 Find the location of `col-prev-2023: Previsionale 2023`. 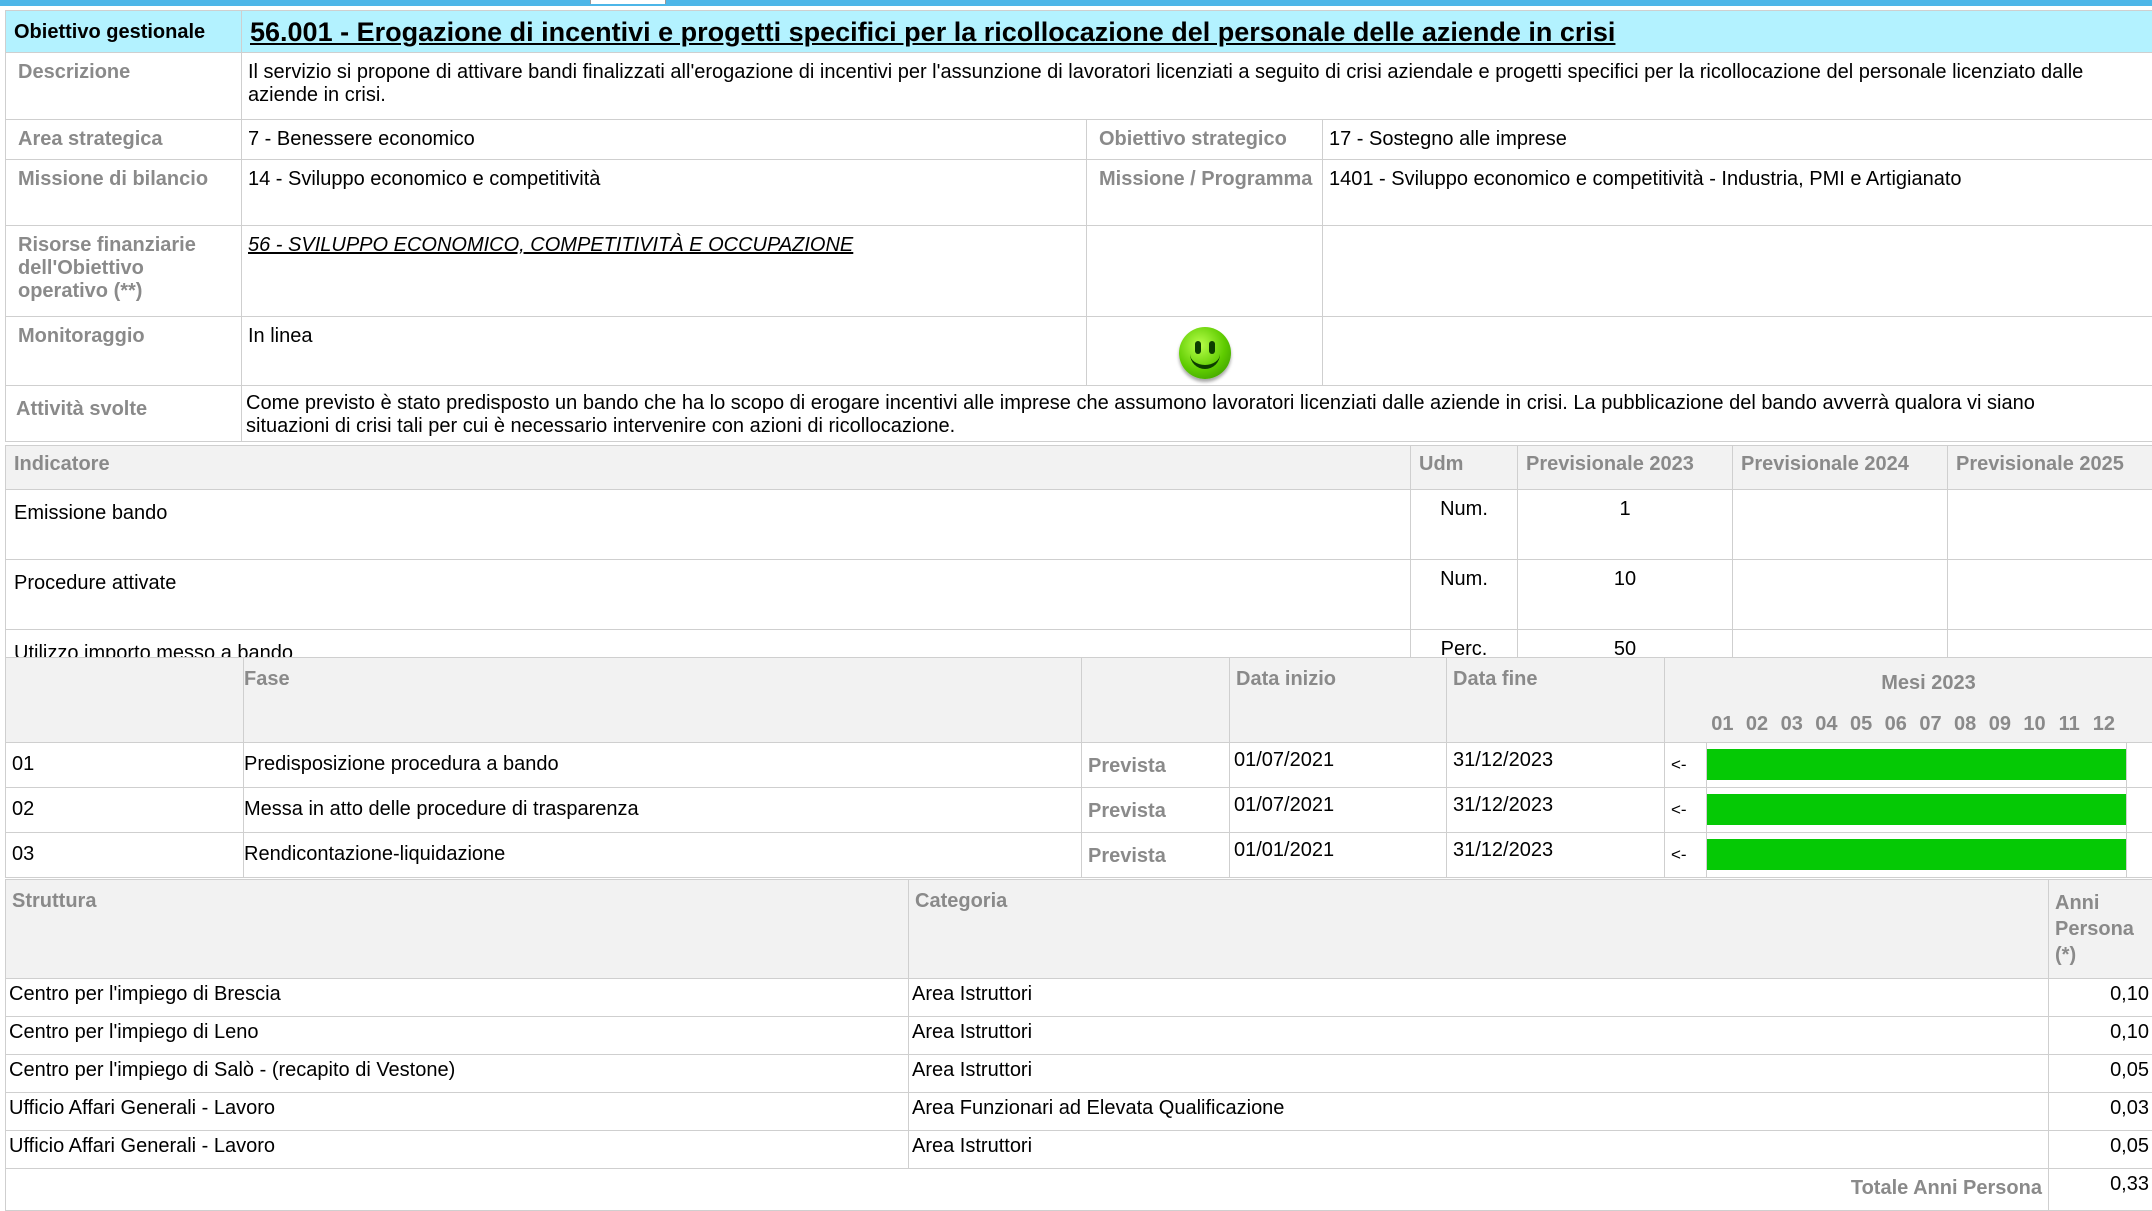

col-prev-2023: Previsionale 2023 is located at coordinates (1625, 468).